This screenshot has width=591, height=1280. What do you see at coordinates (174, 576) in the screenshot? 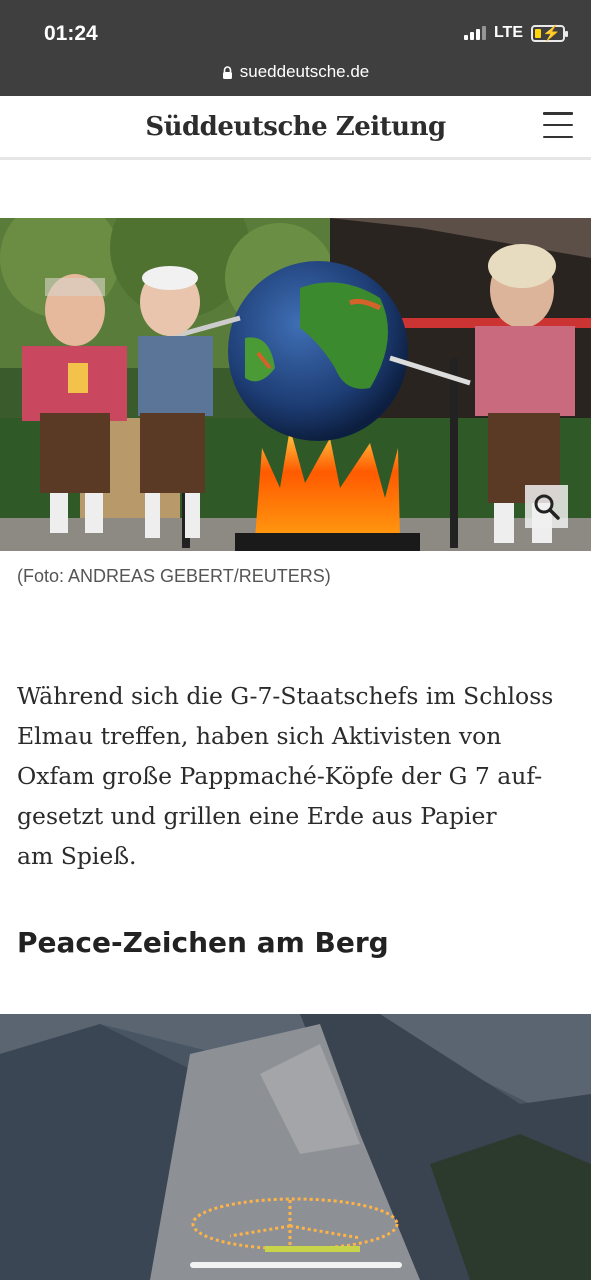
I see `photo-caption: (Foto: ANDREAS GEBERT/REUTERS)` at bounding box center [174, 576].